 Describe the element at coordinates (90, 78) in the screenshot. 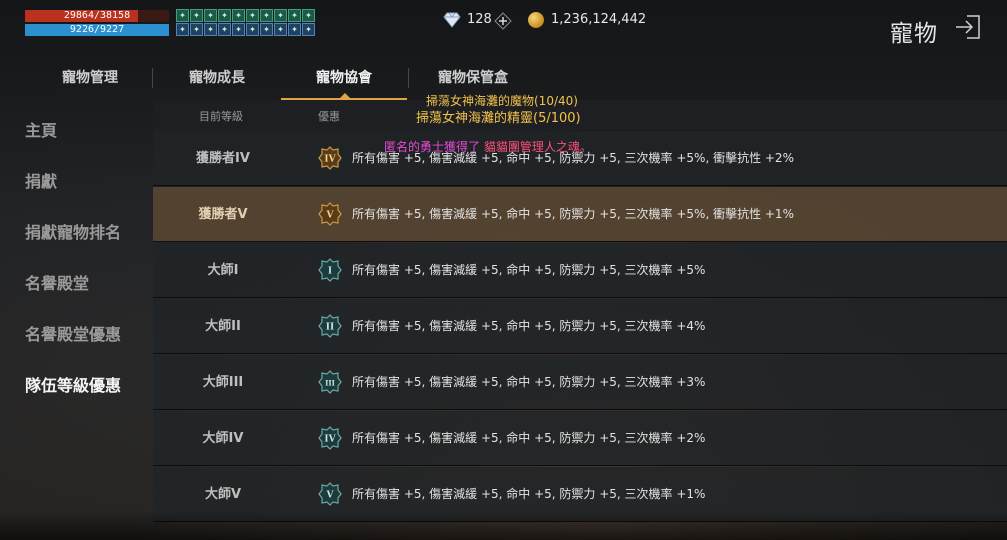

I see `tab-pet-management: 寵物管理` at that location.